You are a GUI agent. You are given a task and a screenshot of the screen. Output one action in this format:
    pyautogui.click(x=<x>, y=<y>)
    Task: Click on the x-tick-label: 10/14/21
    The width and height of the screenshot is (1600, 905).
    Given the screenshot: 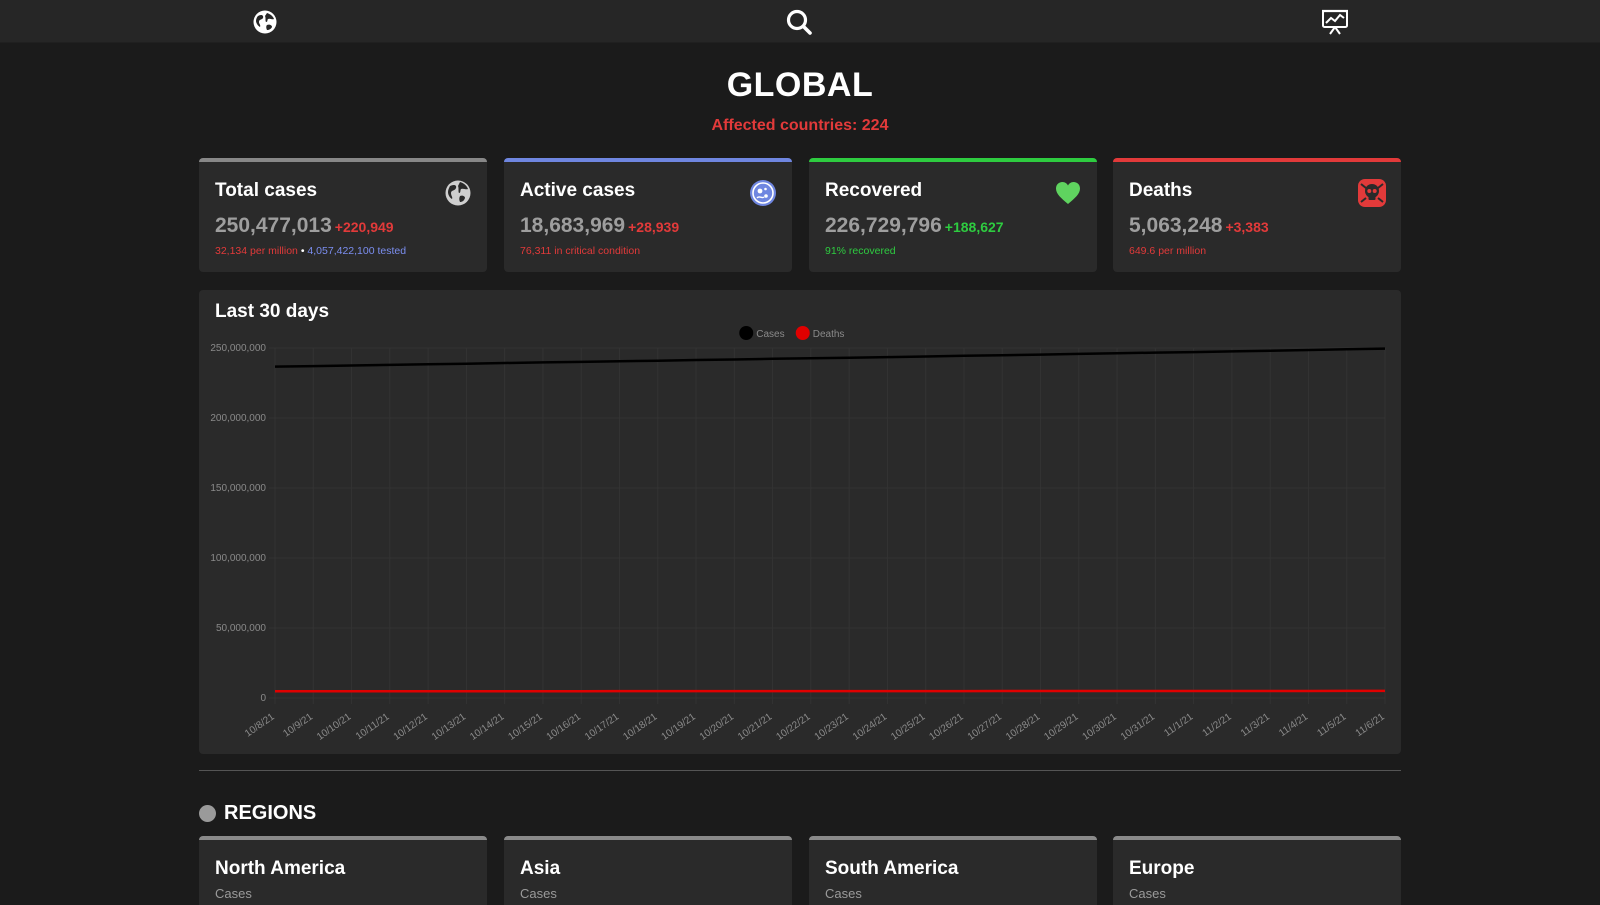 What is the action you would take?
    pyautogui.click(x=487, y=727)
    